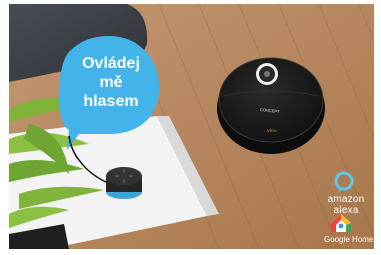  I want to click on bubble-line-2: mě, so click(111, 82).